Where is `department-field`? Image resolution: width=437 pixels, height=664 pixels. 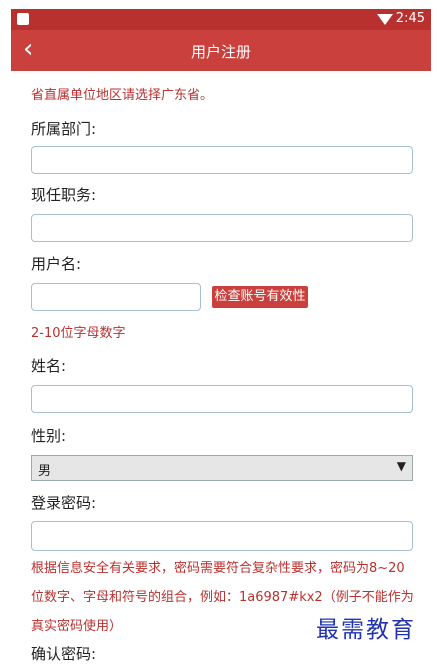 department-field is located at coordinates (222, 160).